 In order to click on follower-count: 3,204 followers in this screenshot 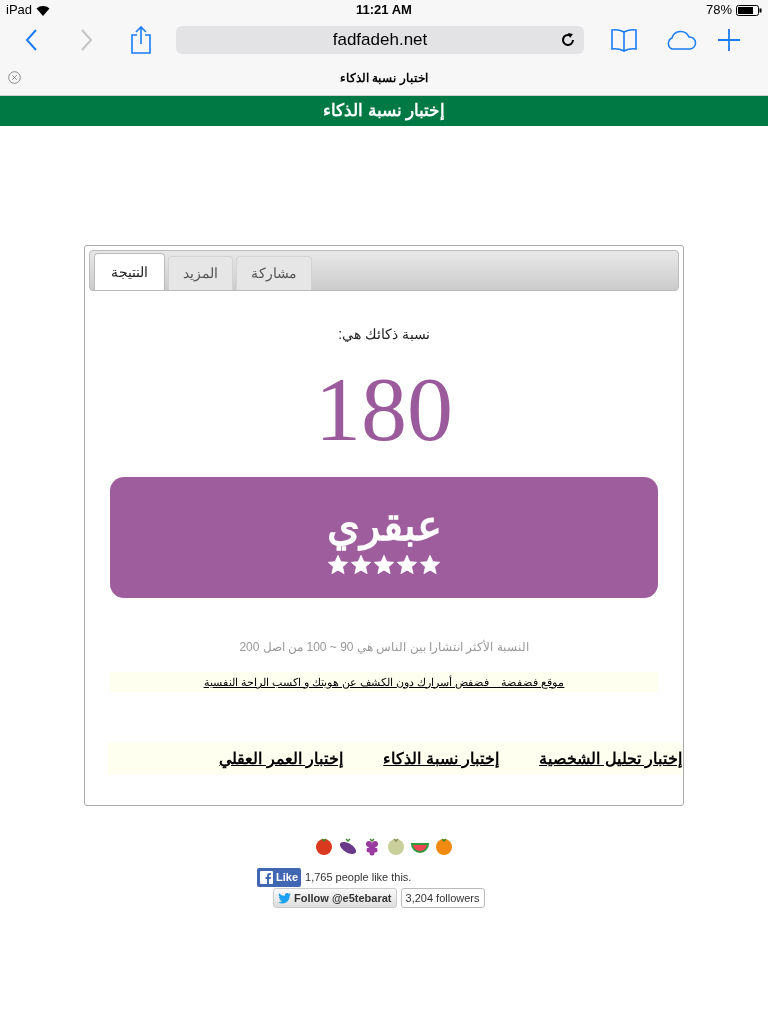, I will do `click(442, 898)`.